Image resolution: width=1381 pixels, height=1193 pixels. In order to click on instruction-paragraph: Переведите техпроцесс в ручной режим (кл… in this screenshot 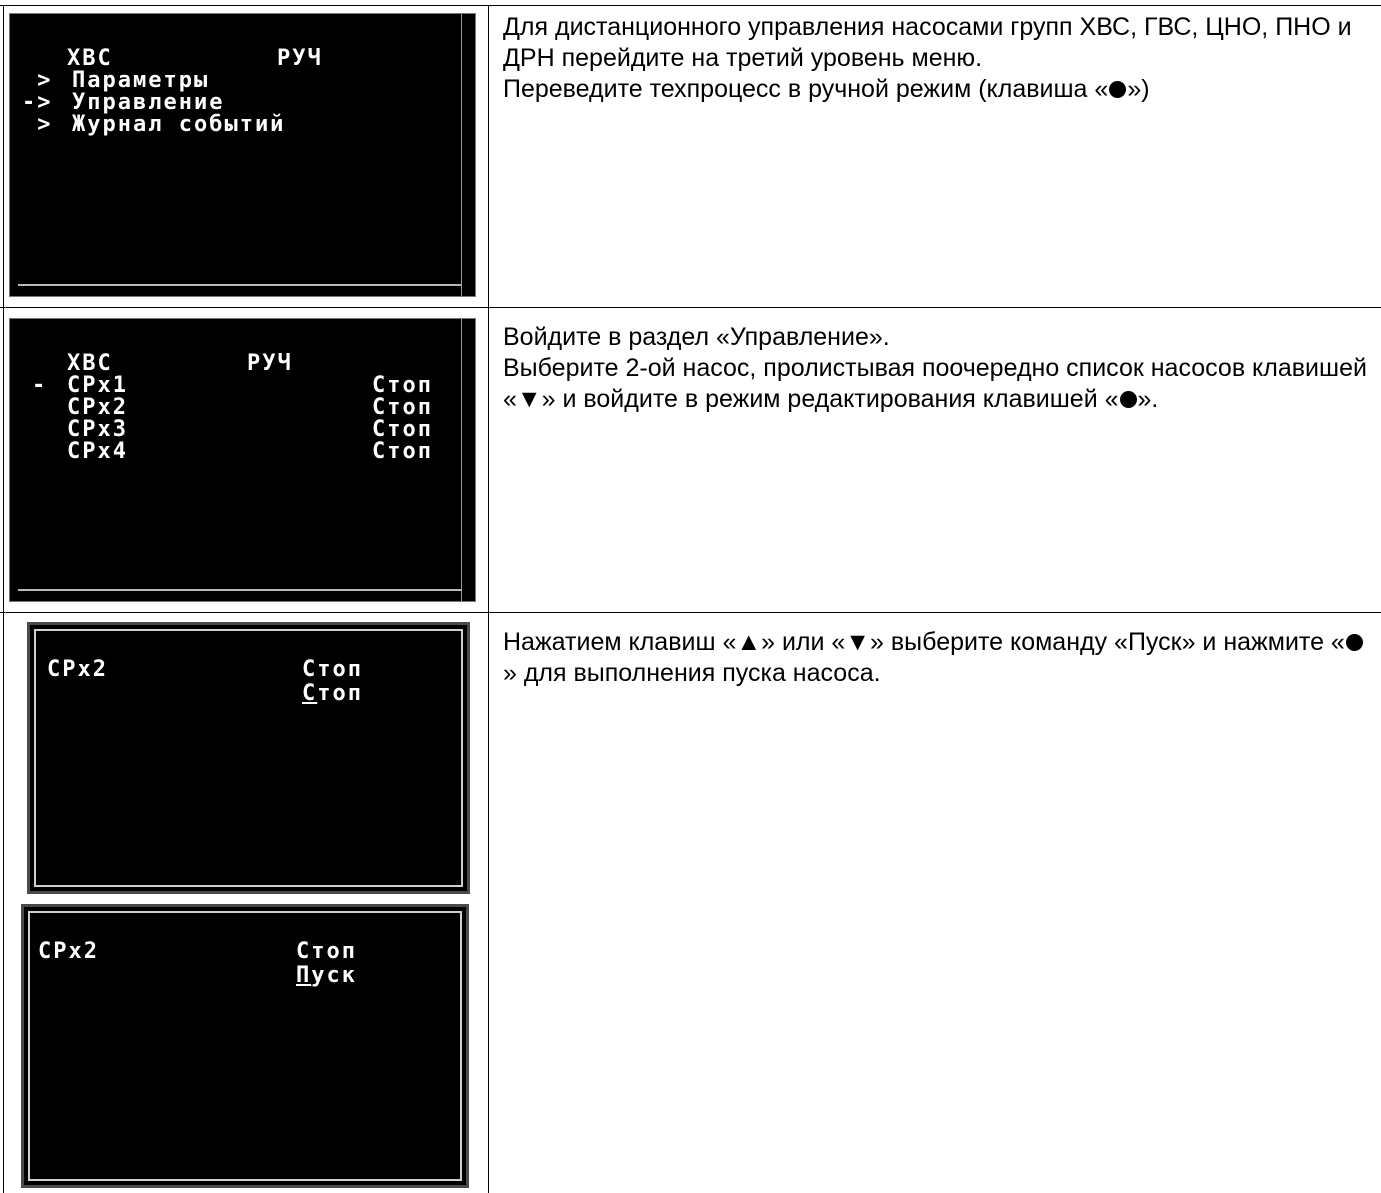, I will do `click(826, 89)`.